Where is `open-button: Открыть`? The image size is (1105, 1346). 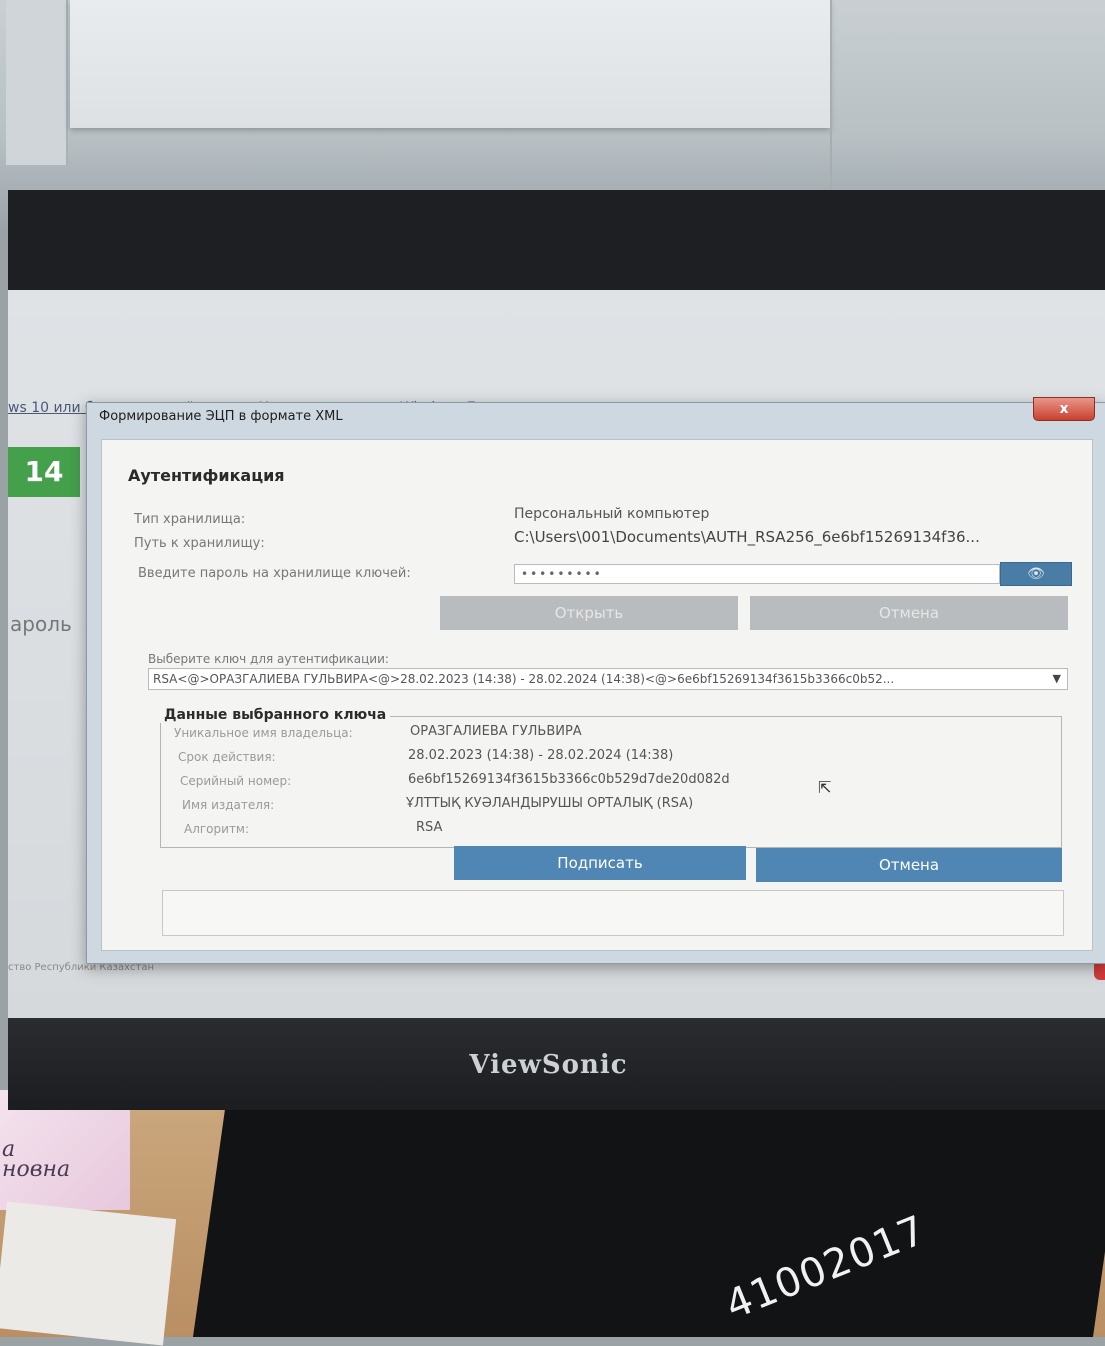
open-button: Открыть is located at coordinates (589, 613).